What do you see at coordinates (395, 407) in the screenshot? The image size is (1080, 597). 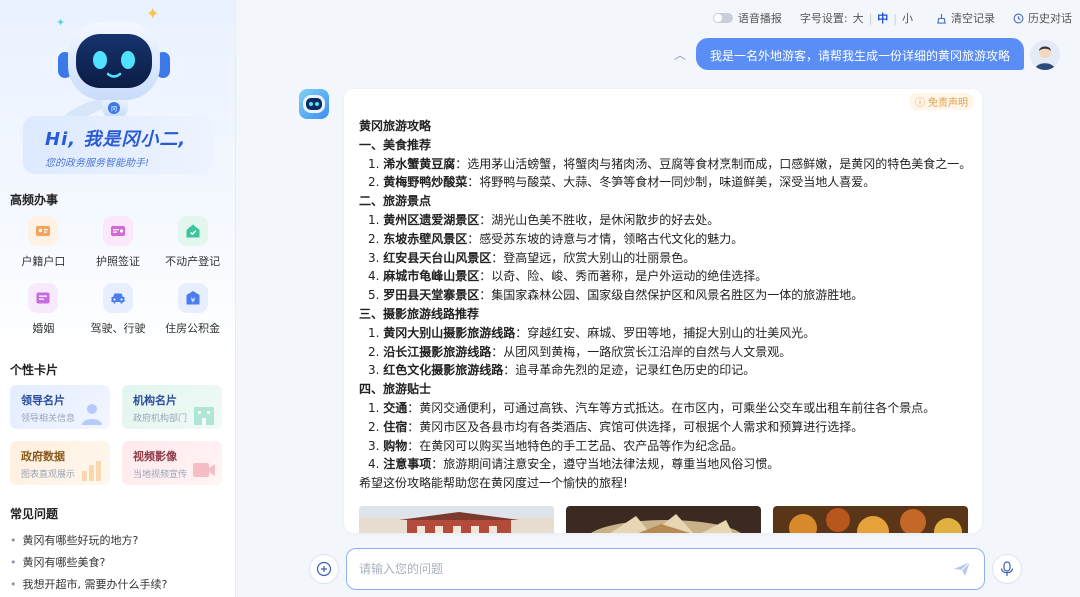 I see `item-name: 交通` at bounding box center [395, 407].